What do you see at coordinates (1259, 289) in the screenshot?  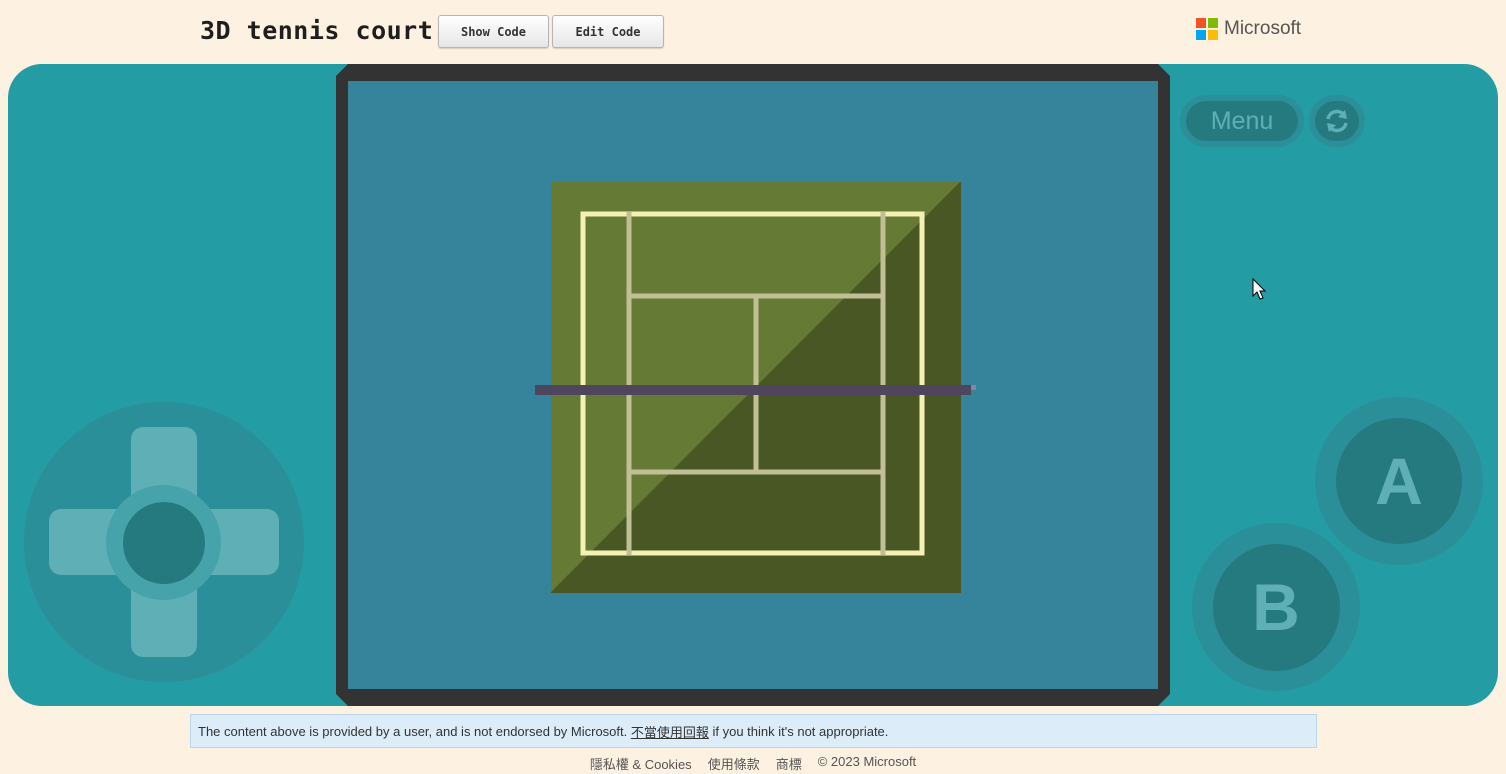 I see `mouse-cursor-icon` at bounding box center [1259, 289].